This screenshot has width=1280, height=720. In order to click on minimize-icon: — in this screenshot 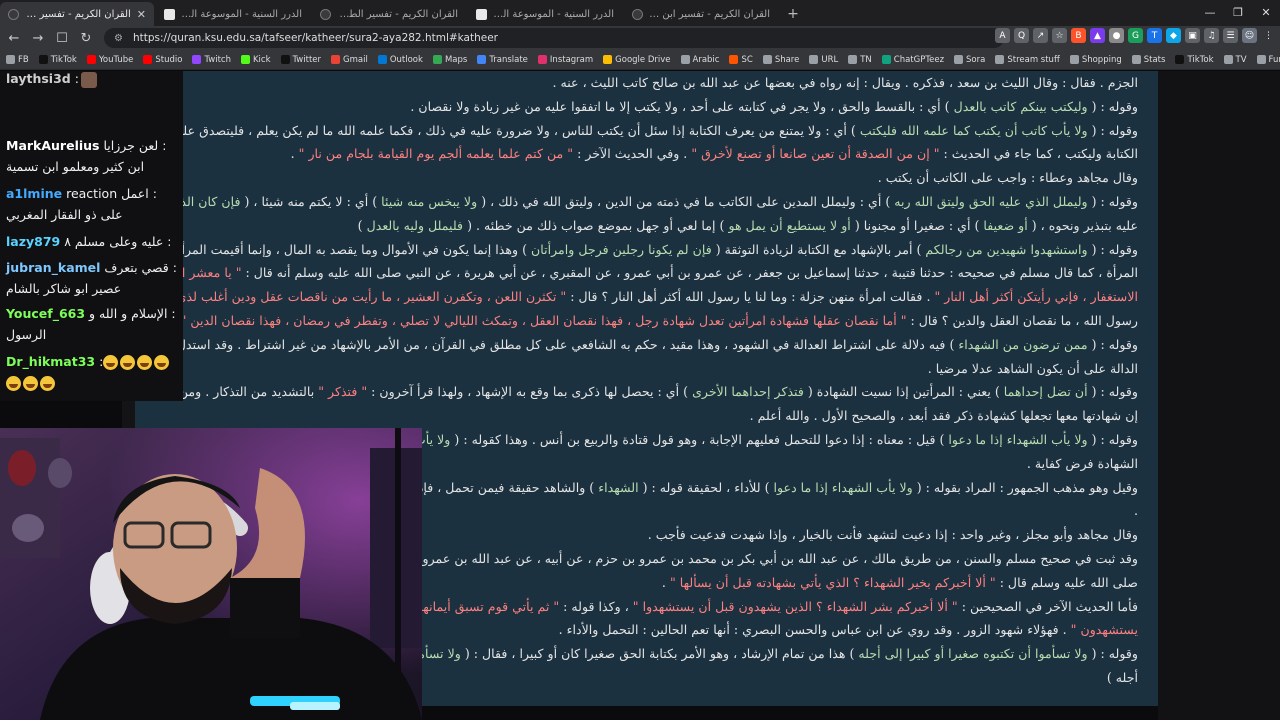, I will do `click(1210, 12)`.